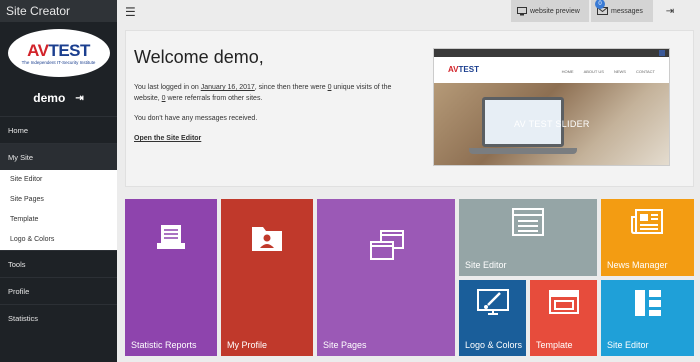 The height and width of the screenshot is (362, 700). I want to click on tile-my-profile: My Profile, so click(267, 277).